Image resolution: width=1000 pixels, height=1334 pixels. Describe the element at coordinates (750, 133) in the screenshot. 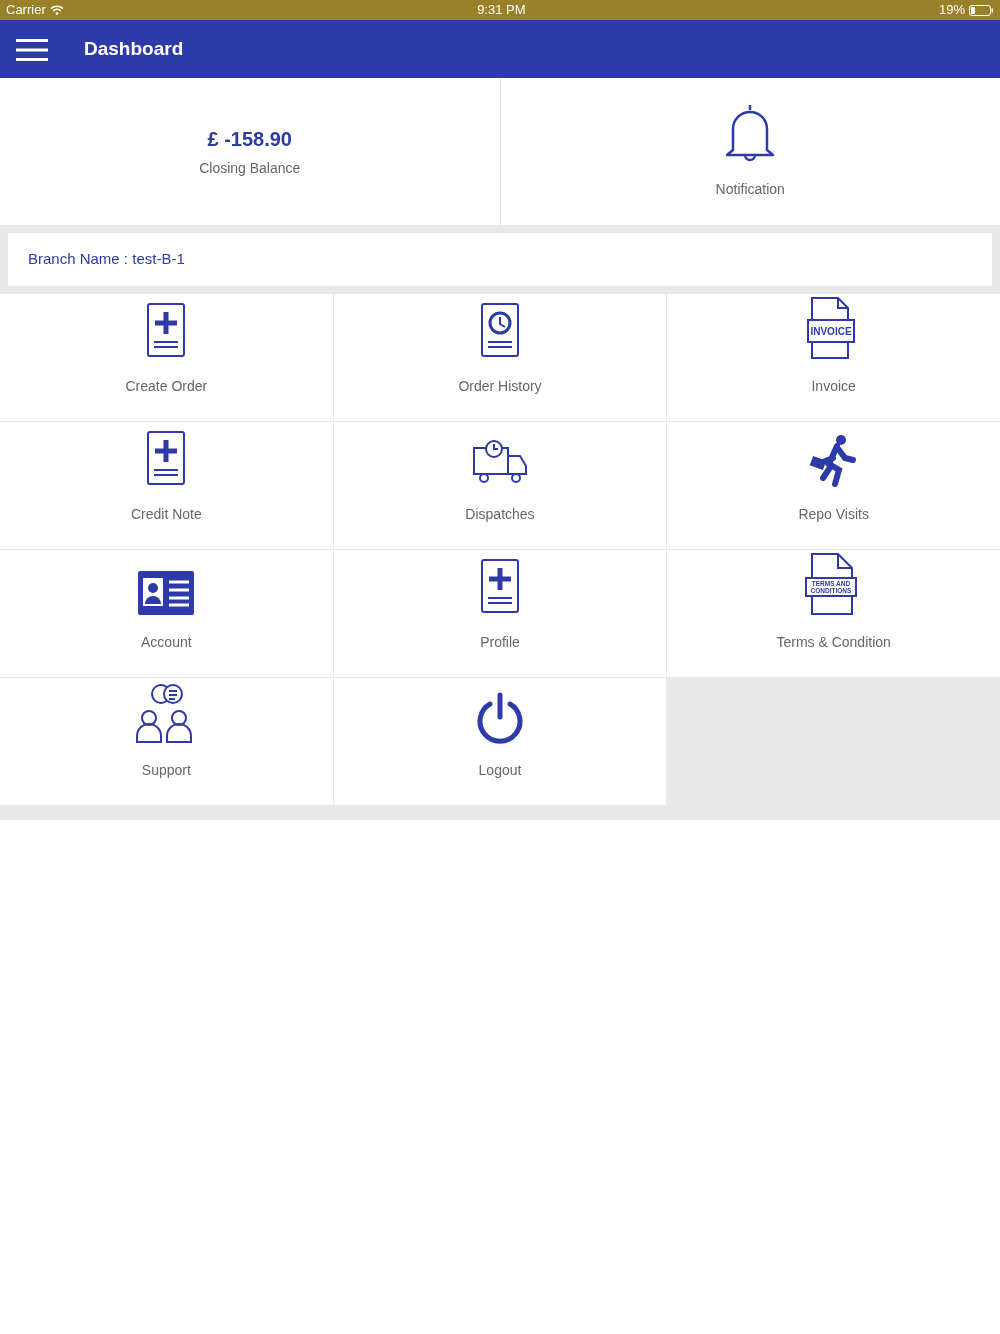

I see `bell-icon` at that location.